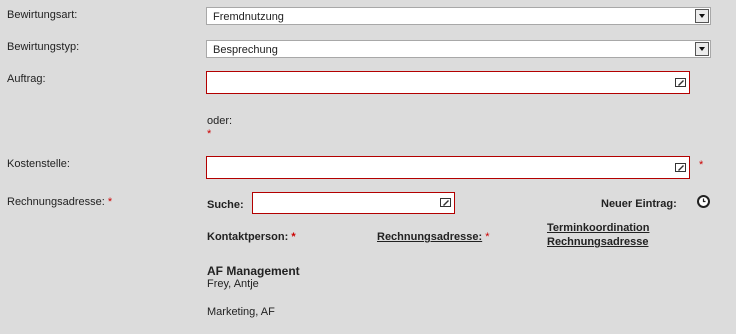 The width and height of the screenshot is (736, 334). Describe the element at coordinates (110, 202) in the screenshot. I see `rechnungsadresse-required-mark: *` at that location.